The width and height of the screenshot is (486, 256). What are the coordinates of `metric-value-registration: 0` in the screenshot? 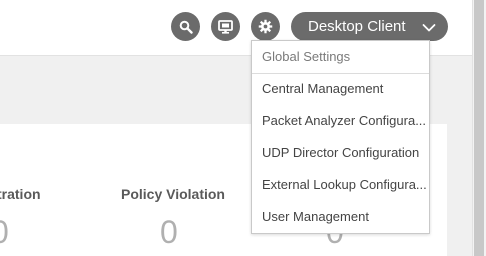 It's located at (4, 232).